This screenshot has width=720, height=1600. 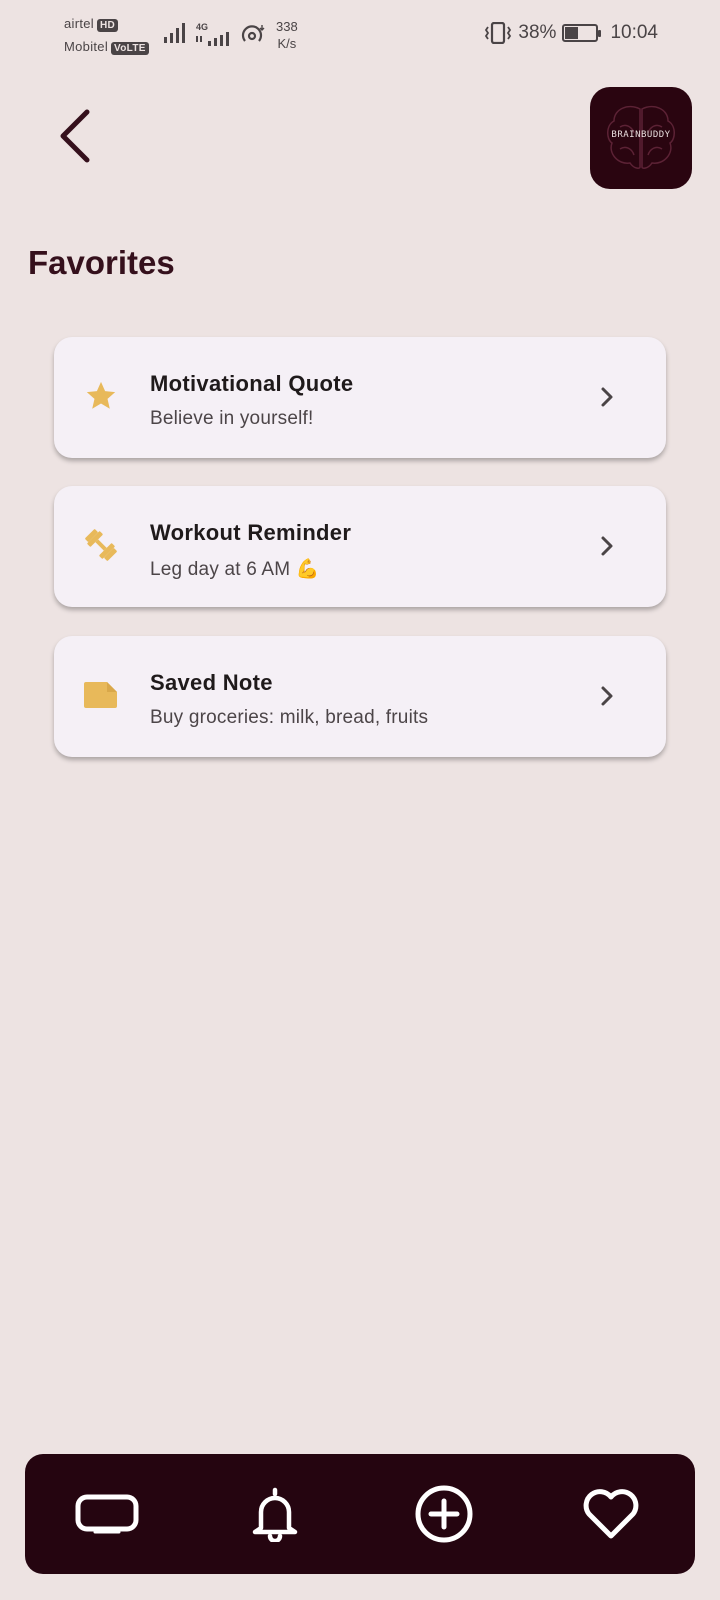 I want to click on nav-item-notifications, so click(x=275, y=1514).